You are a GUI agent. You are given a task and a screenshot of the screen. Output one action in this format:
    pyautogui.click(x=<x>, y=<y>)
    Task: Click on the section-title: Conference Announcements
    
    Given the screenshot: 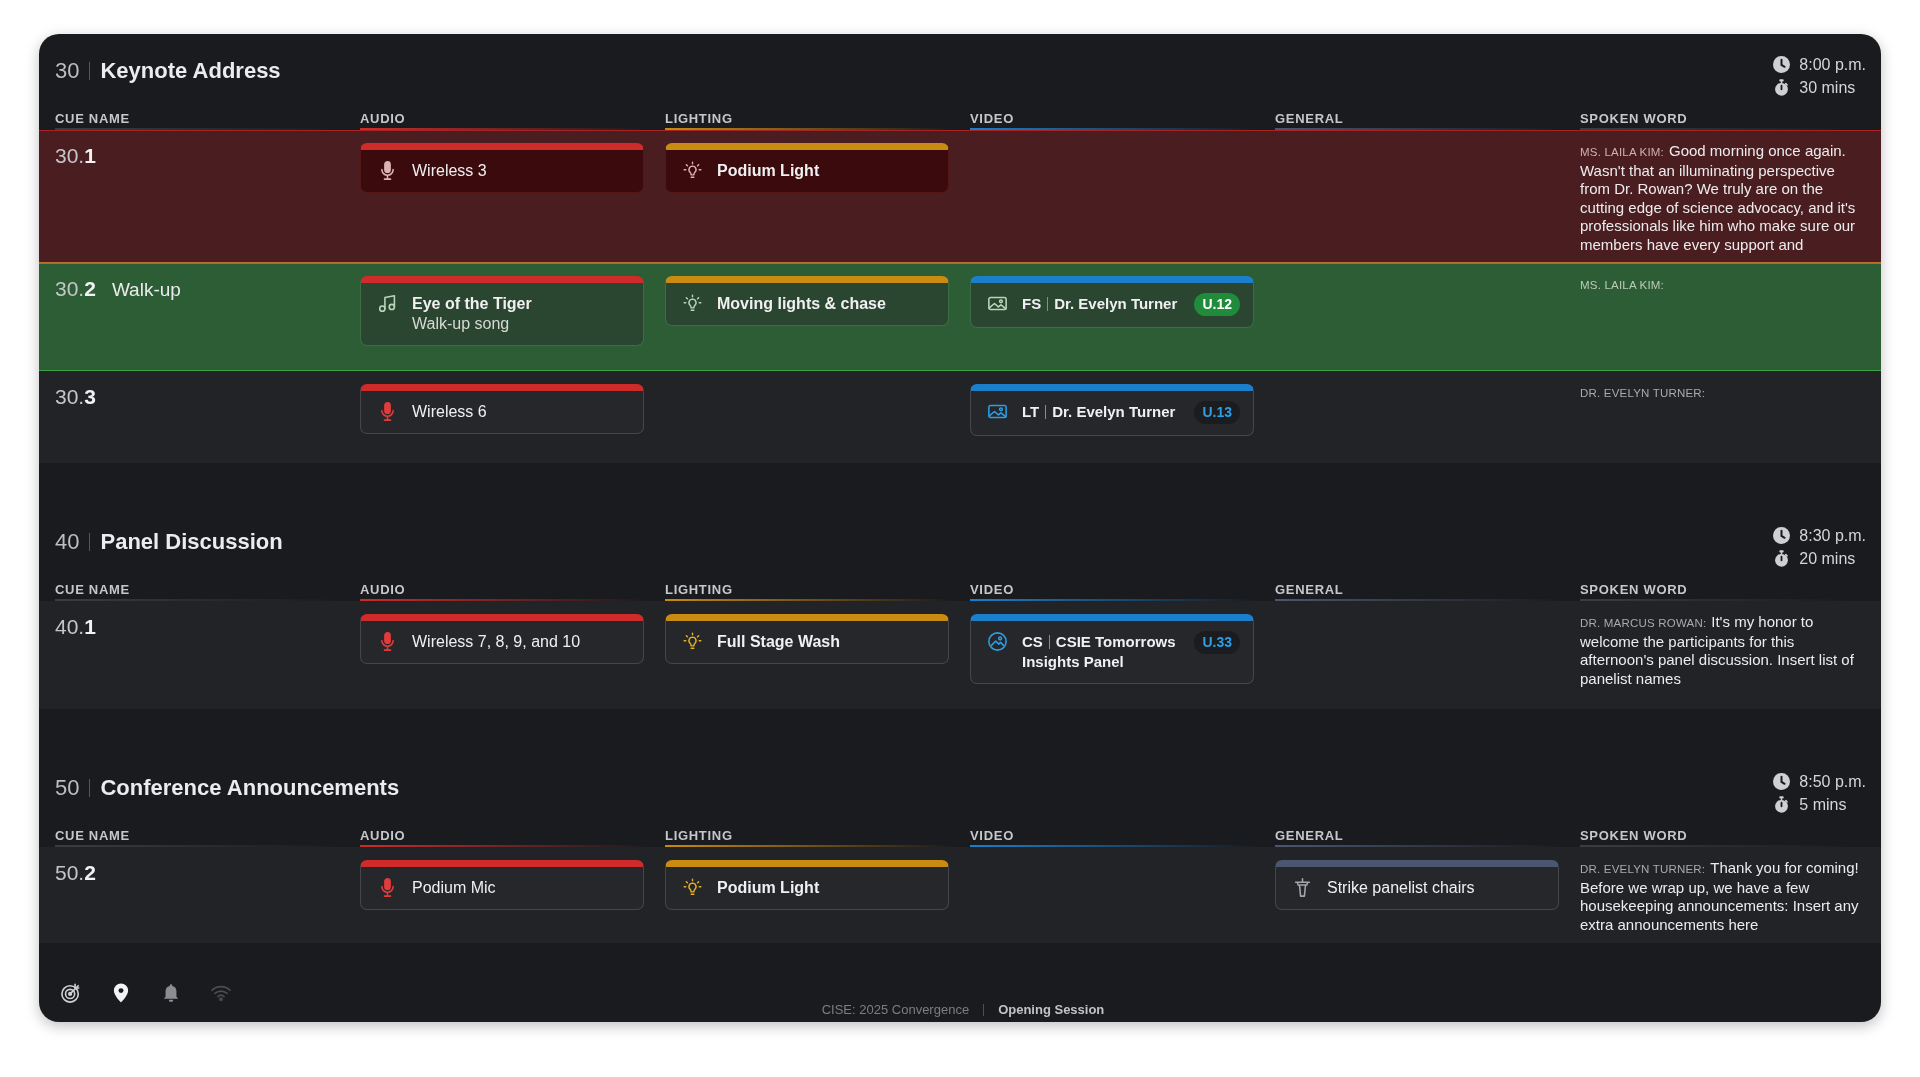 What is the action you would take?
    pyautogui.click(x=250, y=788)
    